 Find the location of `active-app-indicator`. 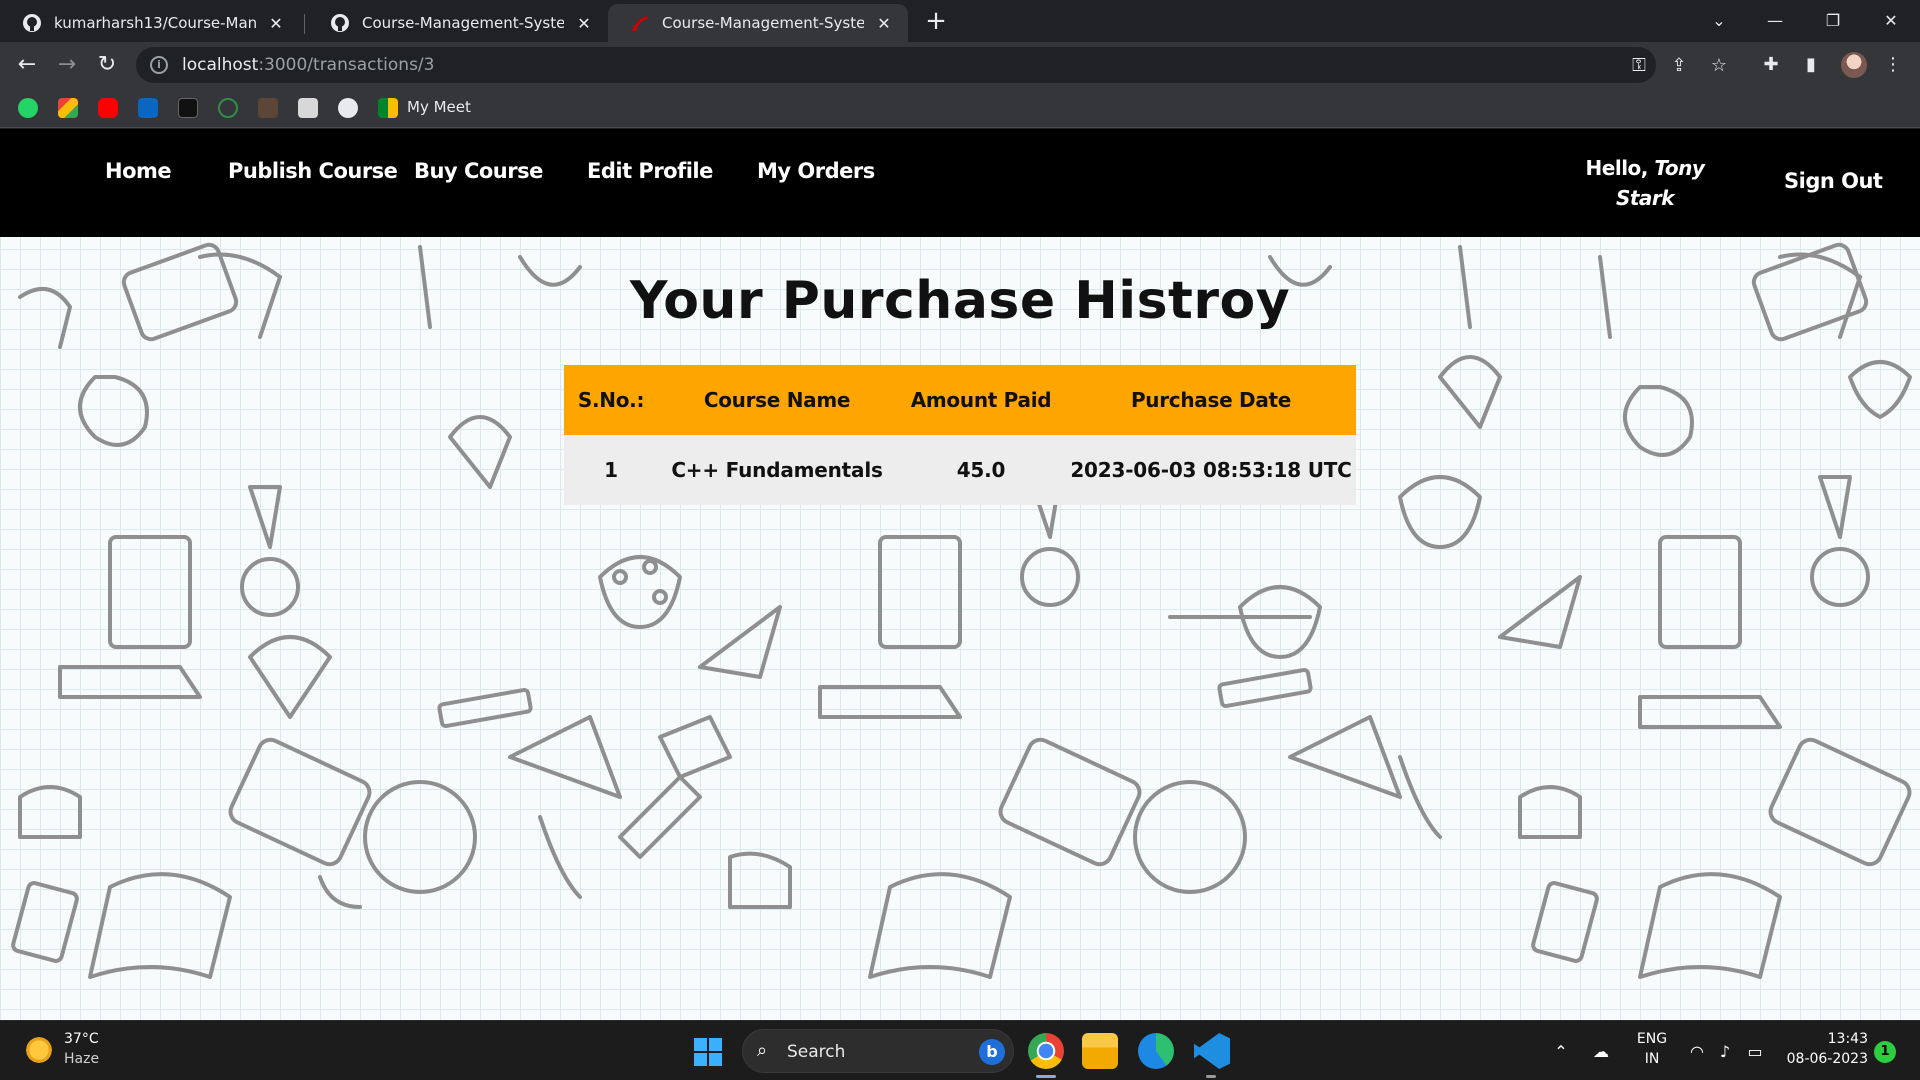

active-app-indicator is located at coordinates (1046, 1076).